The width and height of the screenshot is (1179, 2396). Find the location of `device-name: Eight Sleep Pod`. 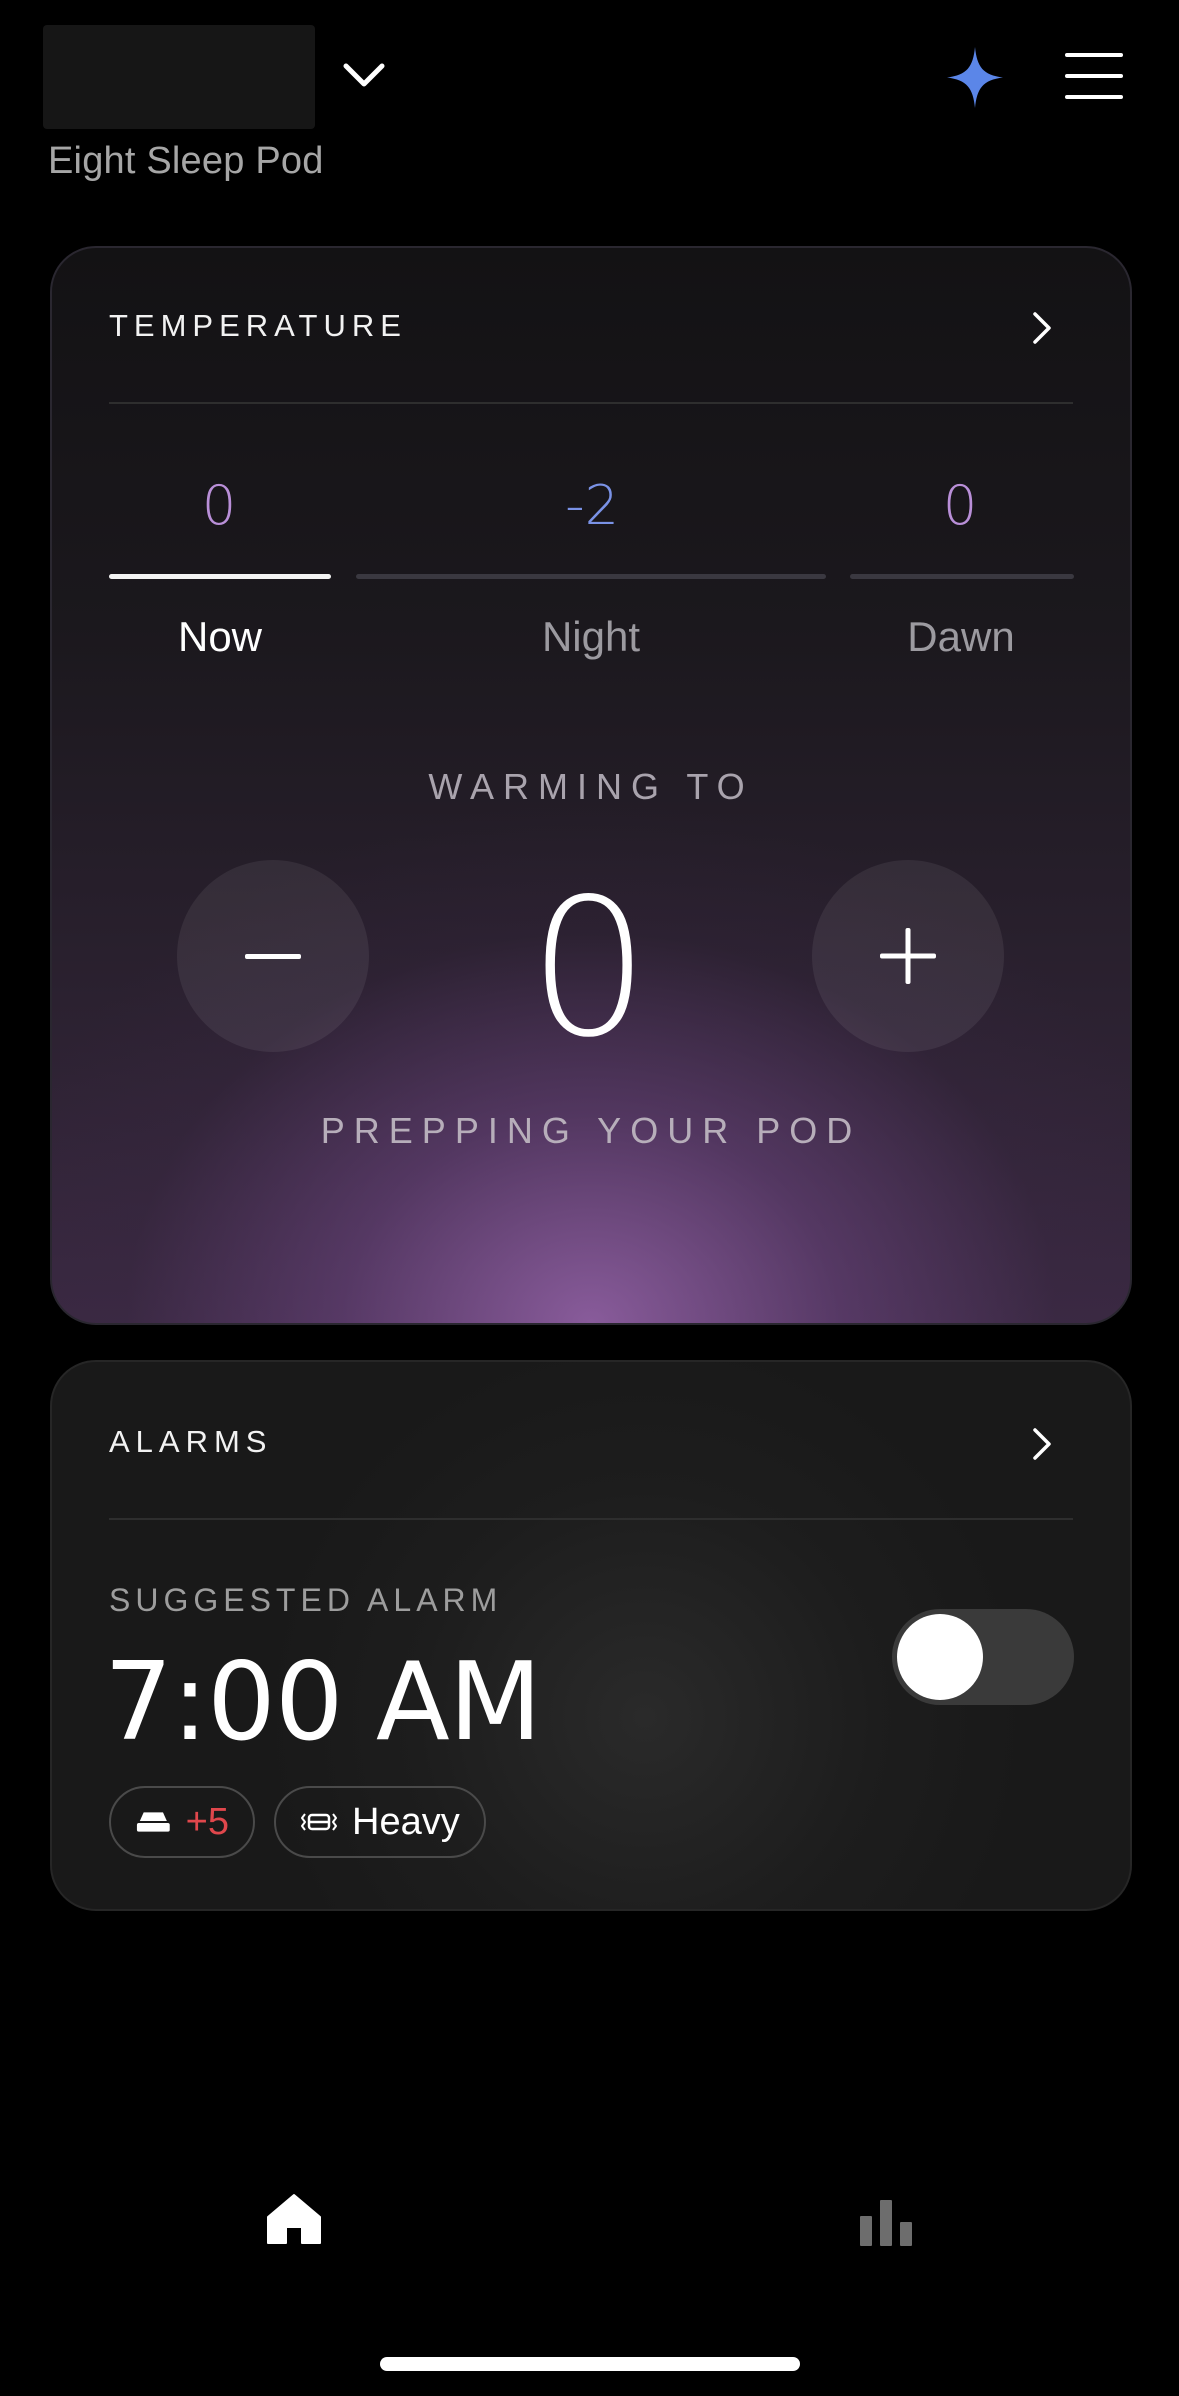

device-name: Eight Sleep Pod is located at coordinates (186, 161).